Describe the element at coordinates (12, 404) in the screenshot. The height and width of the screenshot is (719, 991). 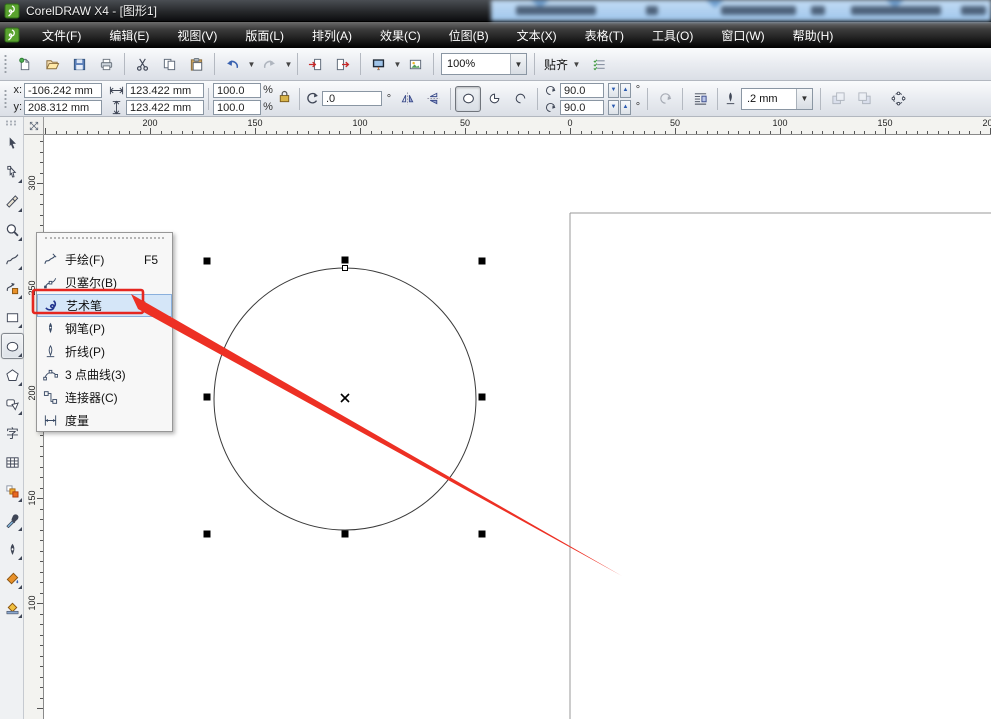
I see `basic-shapes-tool` at that location.